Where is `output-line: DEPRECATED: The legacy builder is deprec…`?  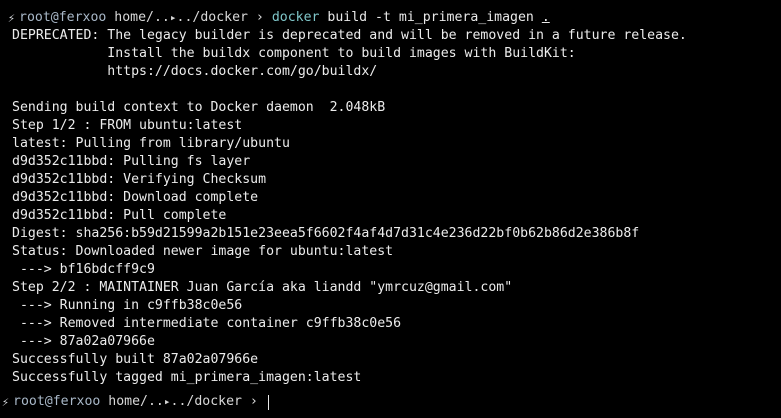
output-line: DEPRECATED: The legacy builder is deprec… is located at coordinates (349, 35).